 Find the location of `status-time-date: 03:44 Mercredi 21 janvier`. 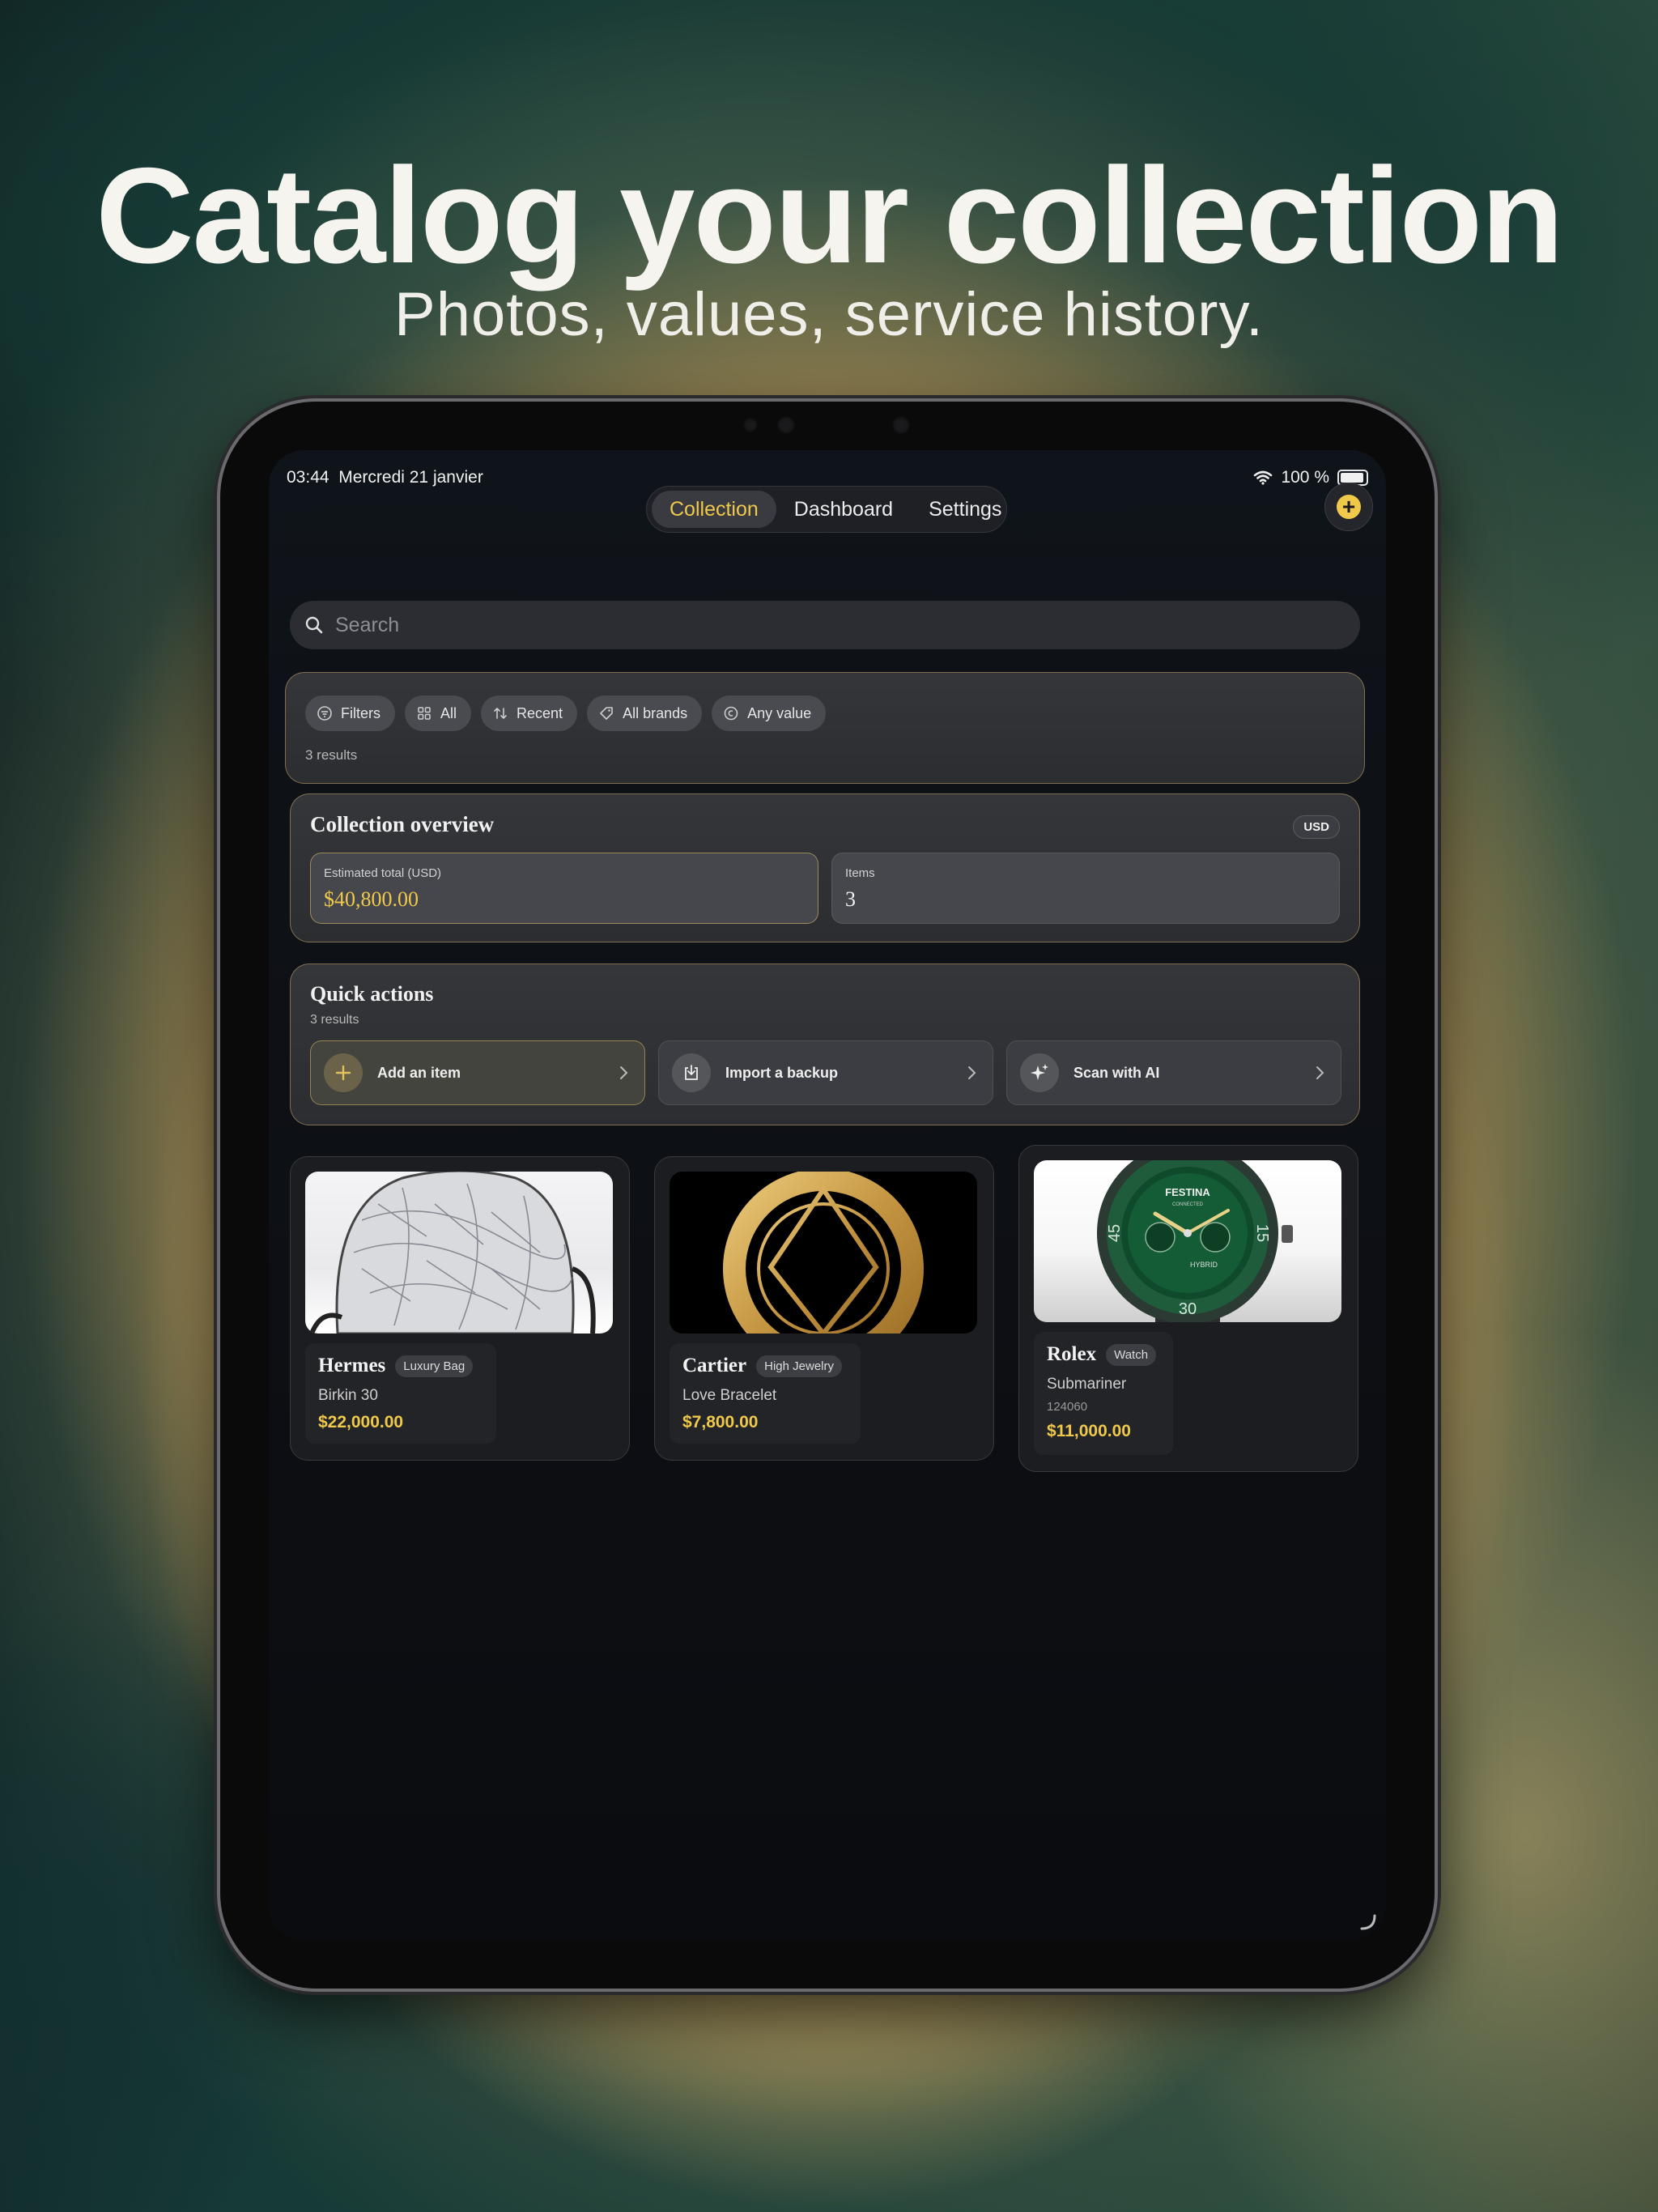

status-time-date: 03:44 Mercredi 21 janvier is located at coordinates (385, 477).